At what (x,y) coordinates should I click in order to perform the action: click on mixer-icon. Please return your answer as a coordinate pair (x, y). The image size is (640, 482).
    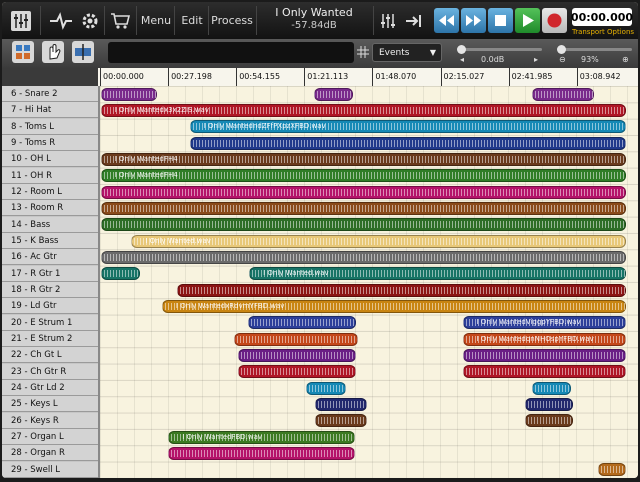
    Looking at the image, I should click on (21, 20).